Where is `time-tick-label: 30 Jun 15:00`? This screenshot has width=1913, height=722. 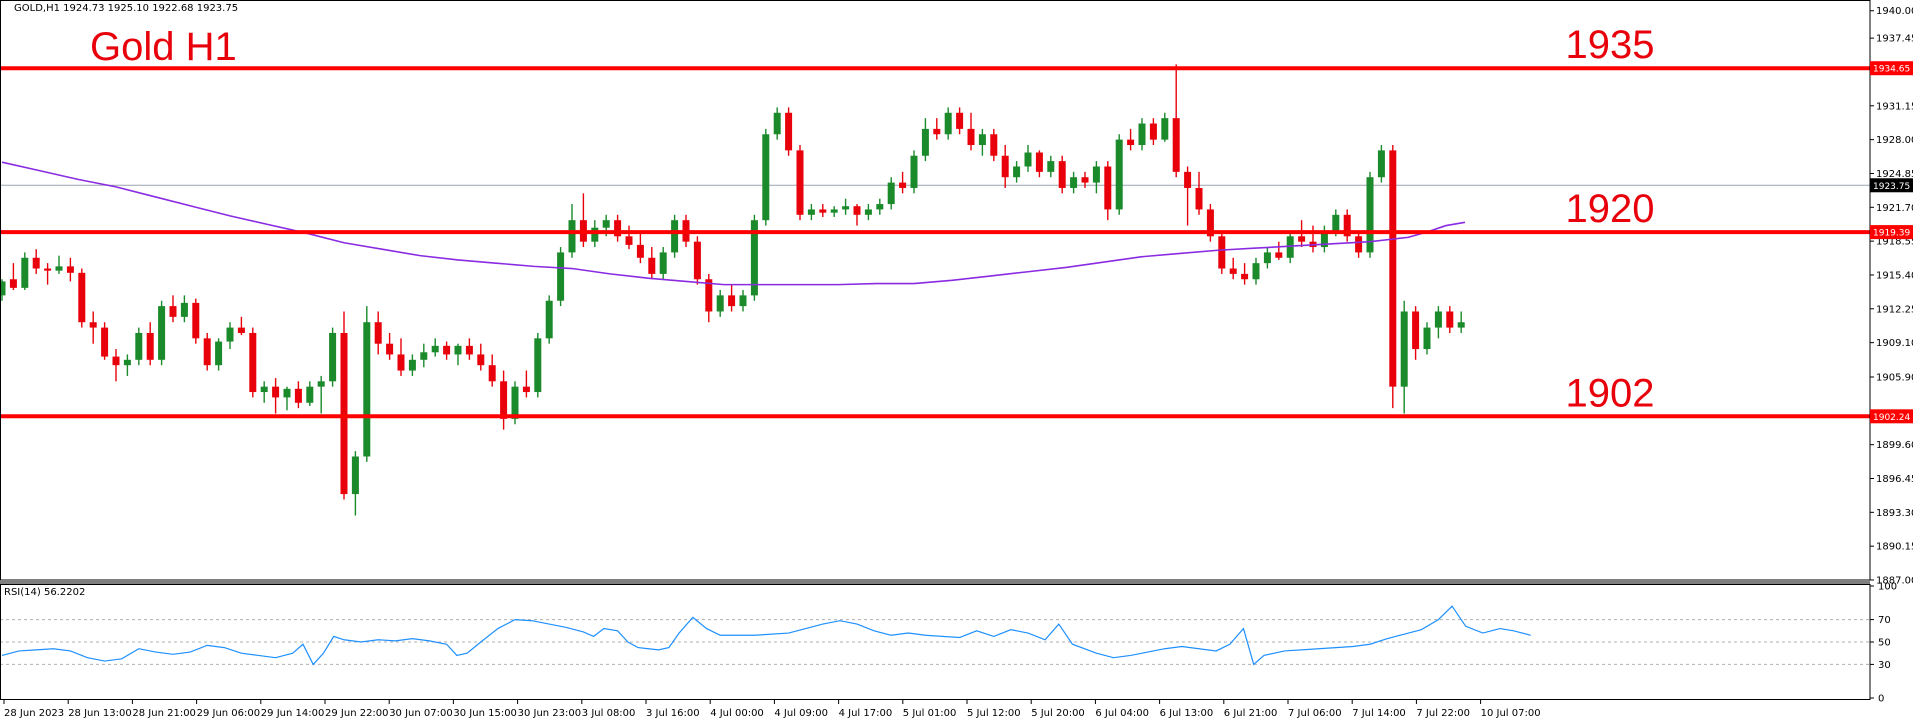
time-tick-label: 30 Jun 15:00 is located at coordinates (485, 713).